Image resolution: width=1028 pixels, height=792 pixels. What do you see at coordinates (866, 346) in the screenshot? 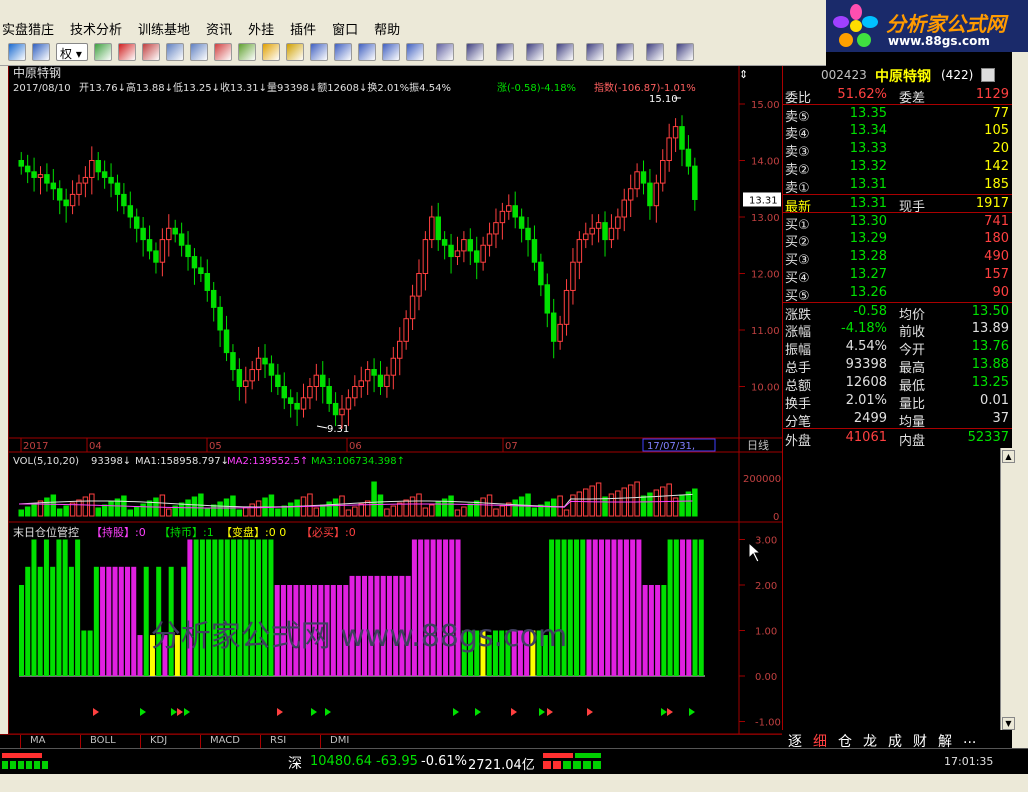
I see `quote-value: 4.54%` at bounding box center [866, 346].